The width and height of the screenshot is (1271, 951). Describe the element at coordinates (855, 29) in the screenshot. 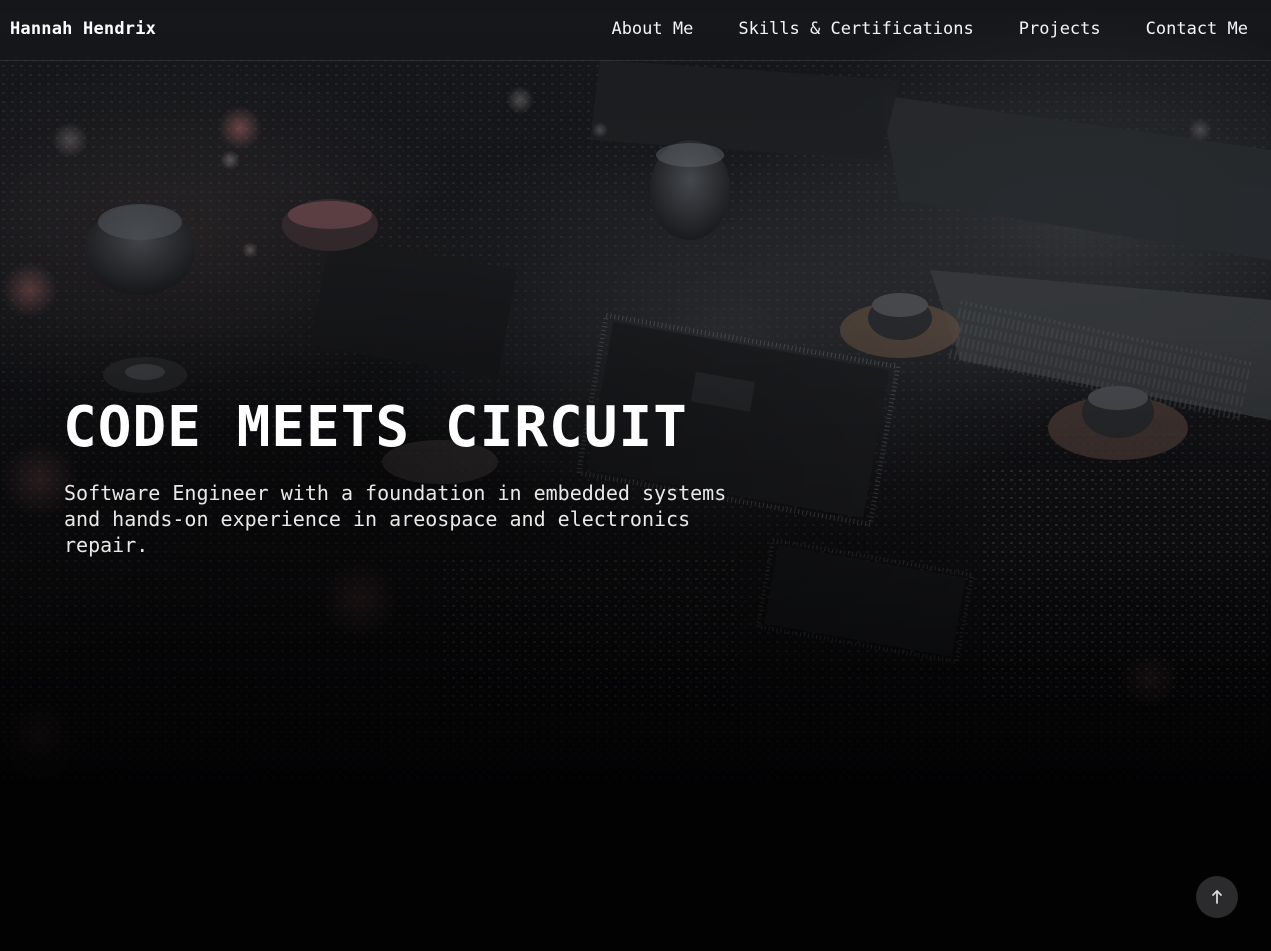

I see `nav-link-skills-certifications: Skills & Certifications` at that location.